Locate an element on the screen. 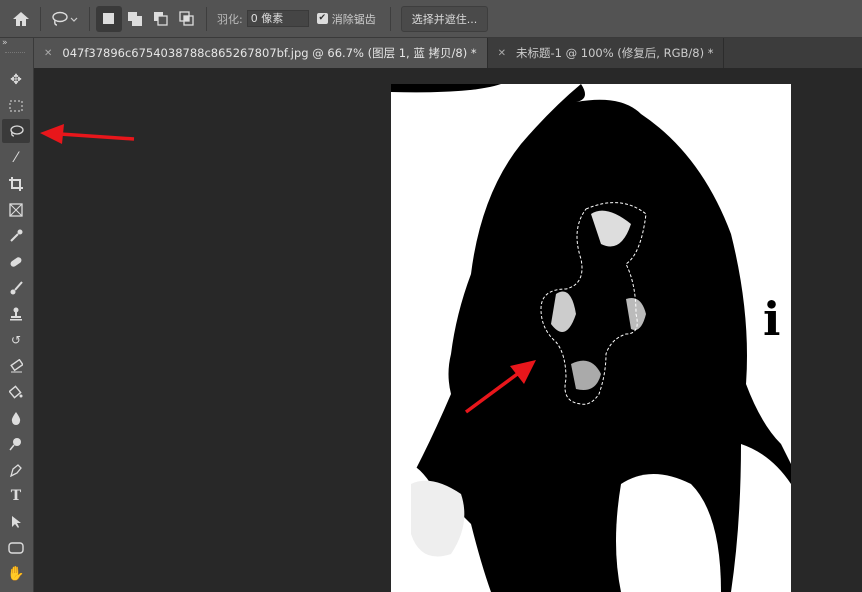 This screenshot has height=592, width=862. eyedropper-icon is located at coordinates (16, 235).